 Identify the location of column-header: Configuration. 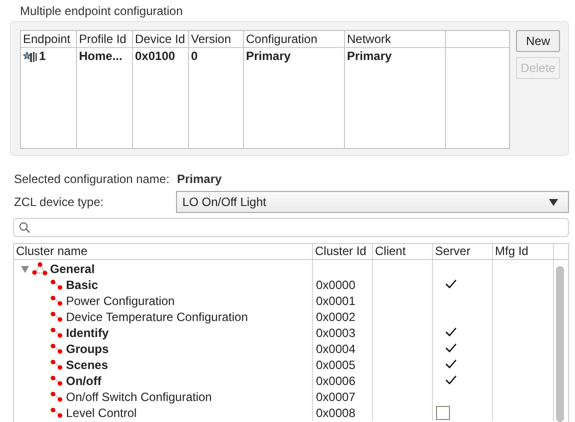
(294, 39).